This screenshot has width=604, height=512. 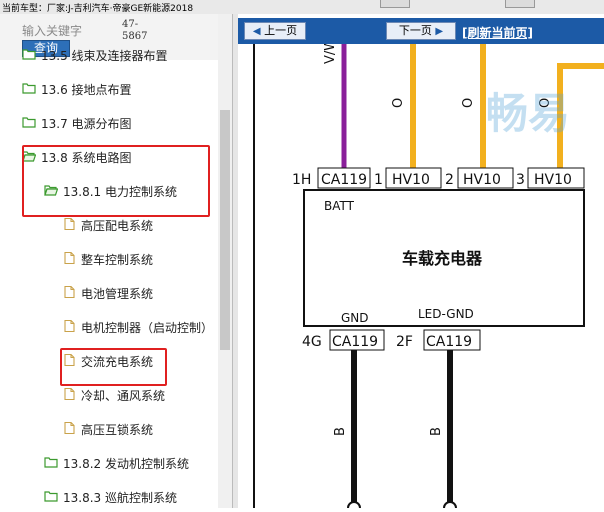 I want to click on tree-item-label: 整车控制系统, so click(x=117, y=260).